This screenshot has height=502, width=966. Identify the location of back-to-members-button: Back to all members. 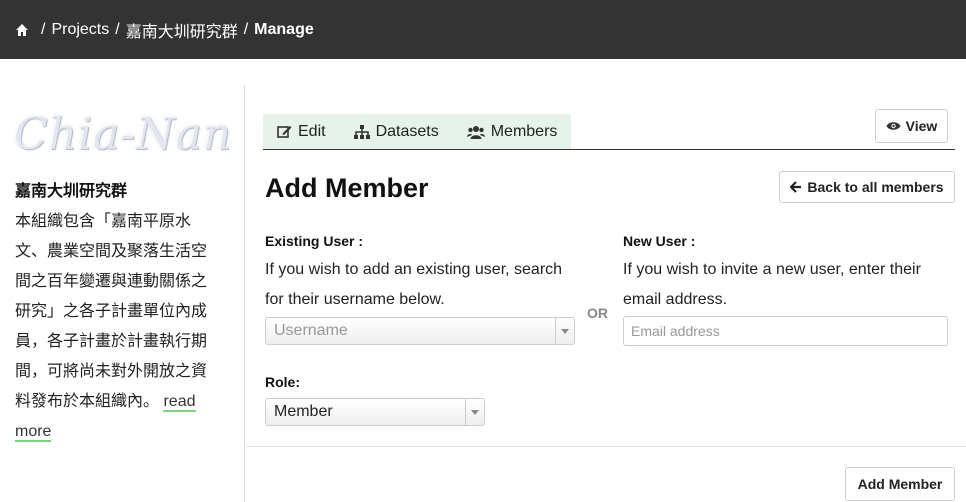
(867, 187).